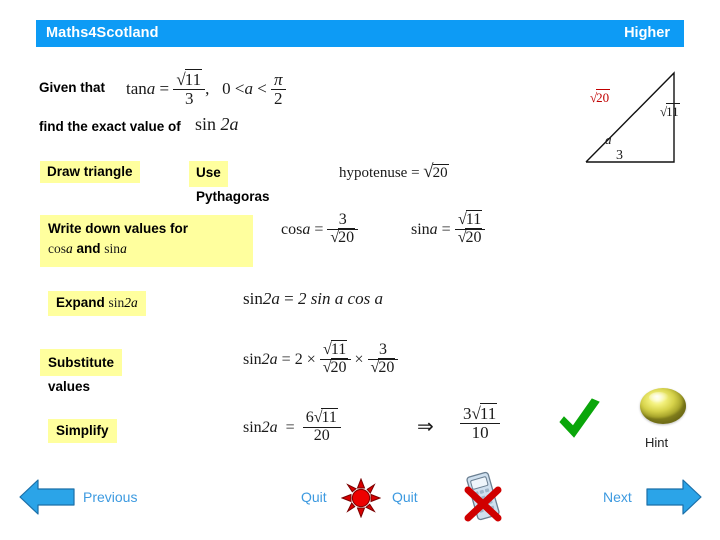 This screenshot has height=540, width=720. Describe the element at coordinates (262, 89) in the screenshot. I see `range-less-than: <` at that location.